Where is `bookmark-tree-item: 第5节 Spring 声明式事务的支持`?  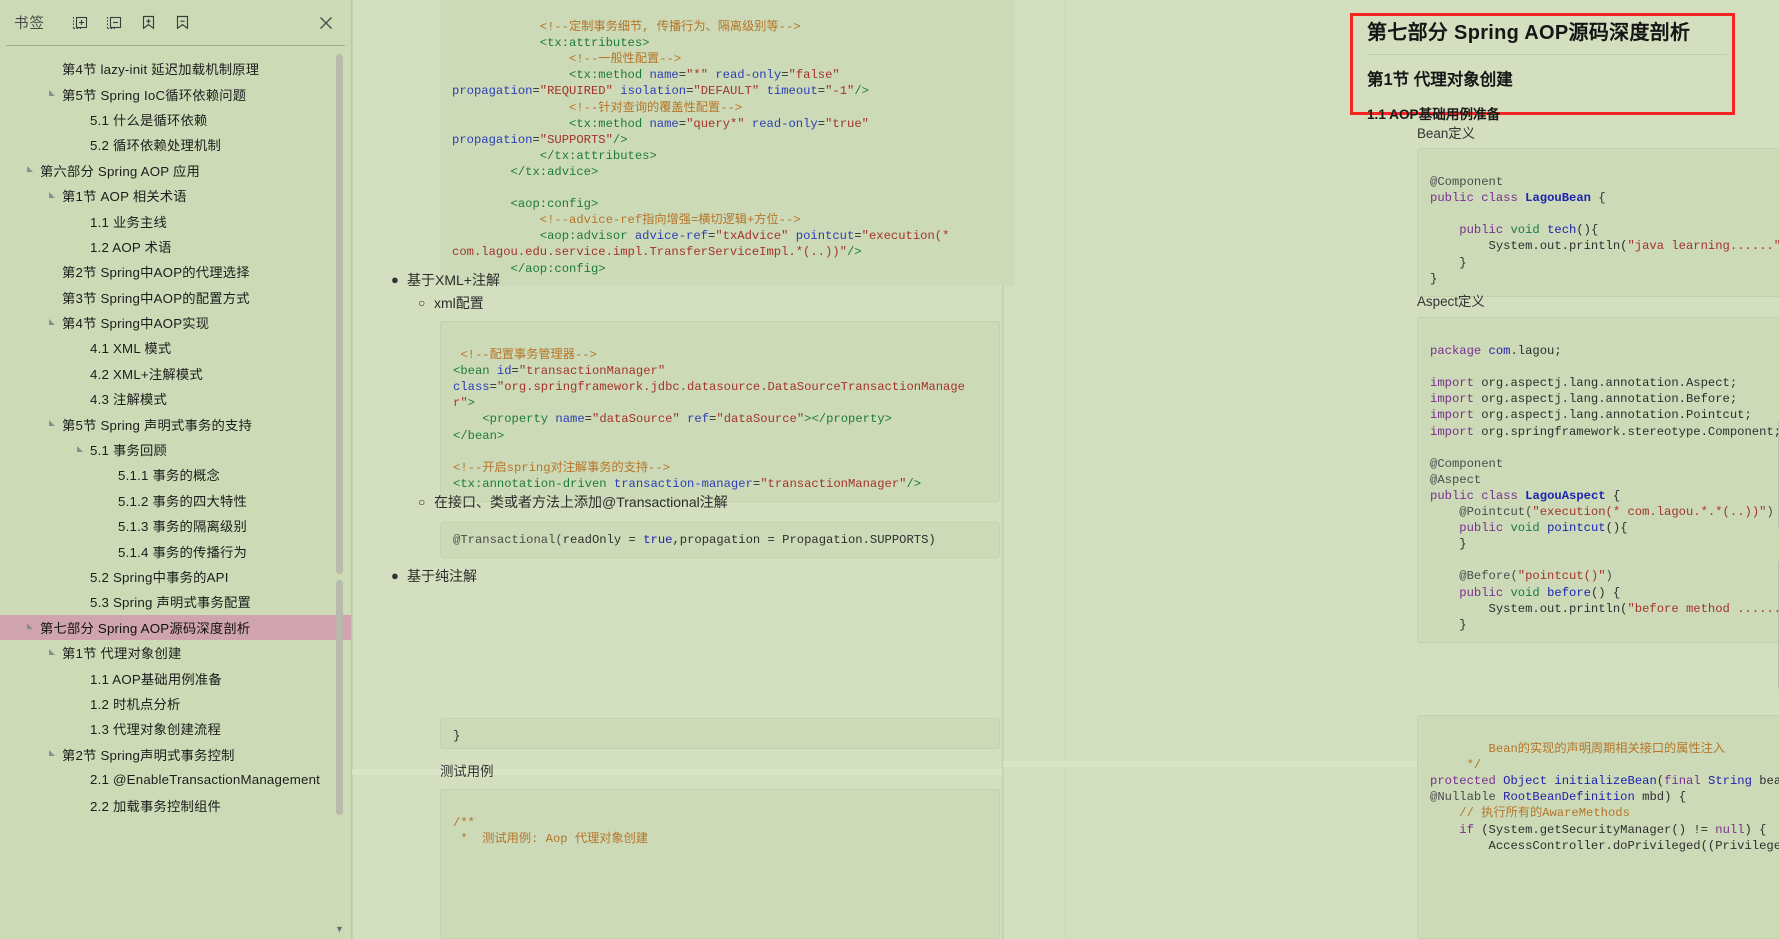 bookmark-tree-item: 第5节 Spring 声明式事务的支持 is located at coordinates (175, 423).